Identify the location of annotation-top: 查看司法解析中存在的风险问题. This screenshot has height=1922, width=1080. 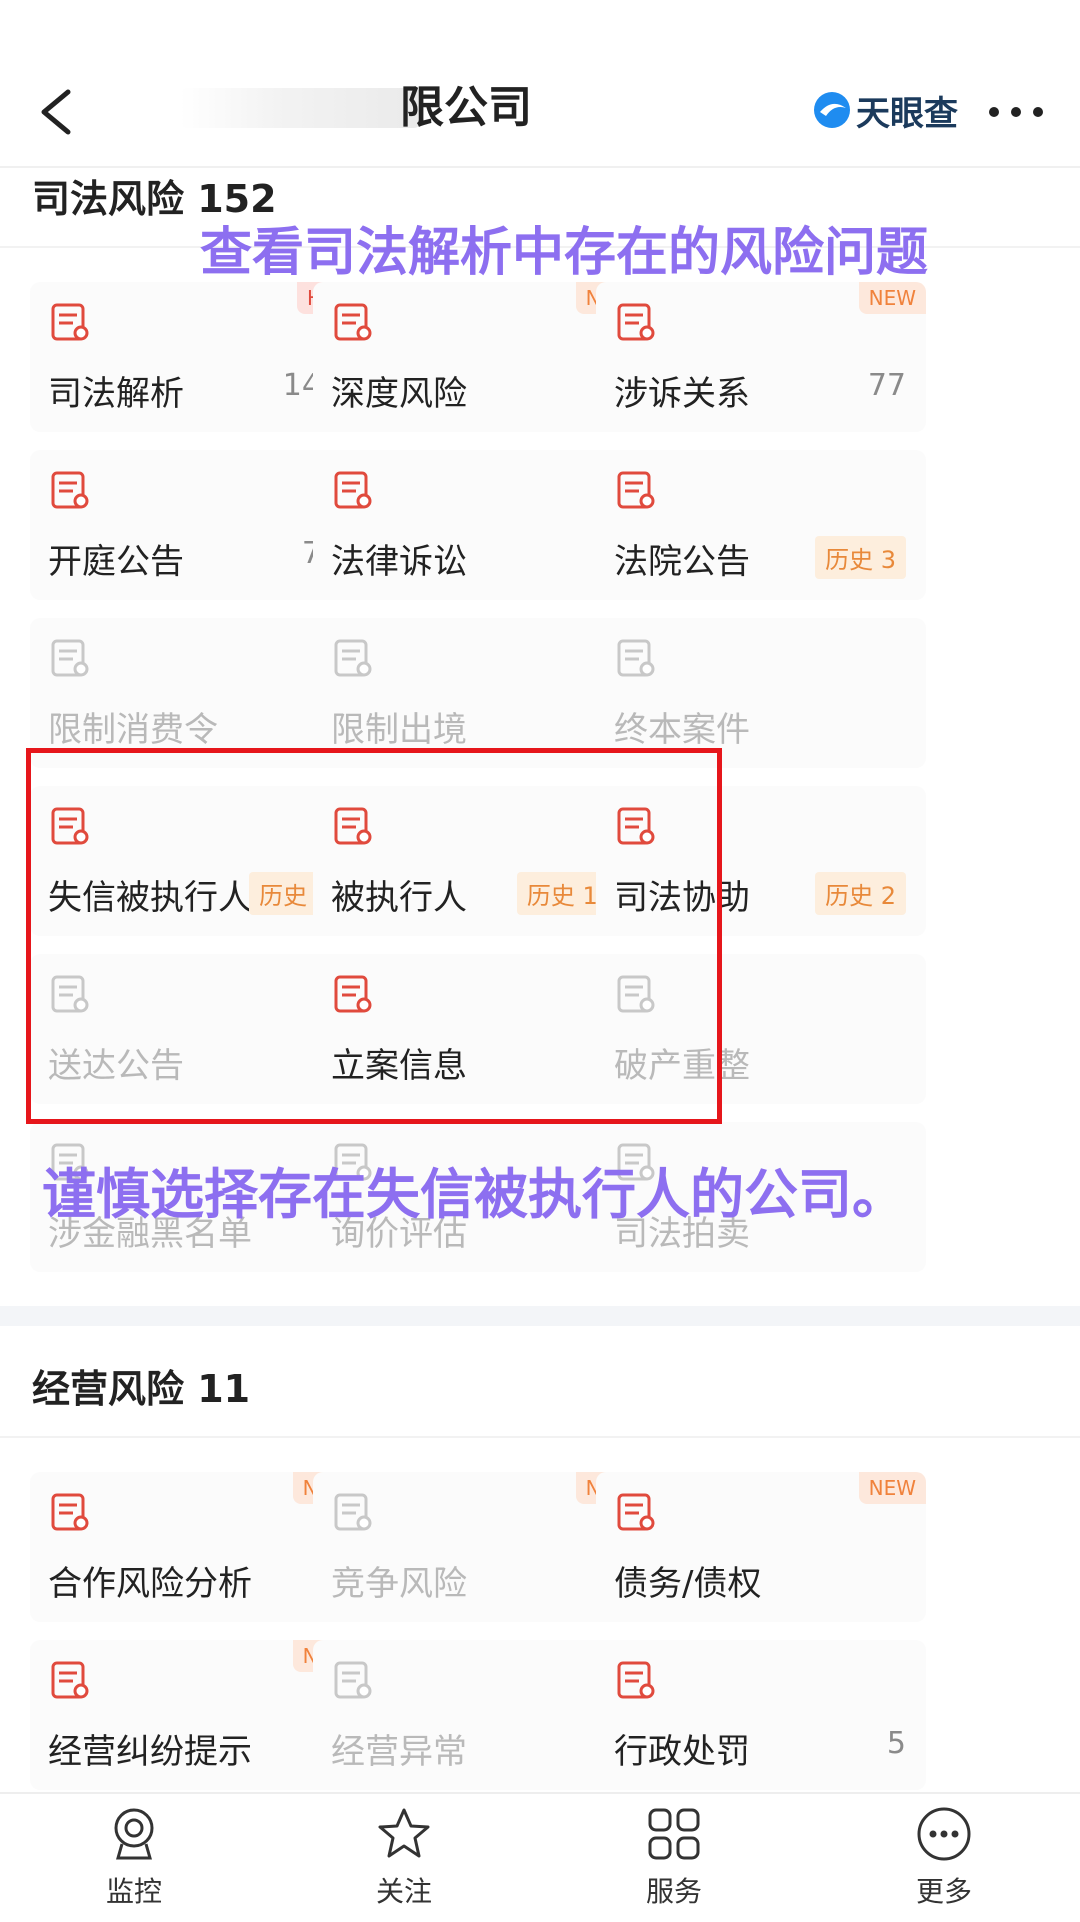
(564, 253).